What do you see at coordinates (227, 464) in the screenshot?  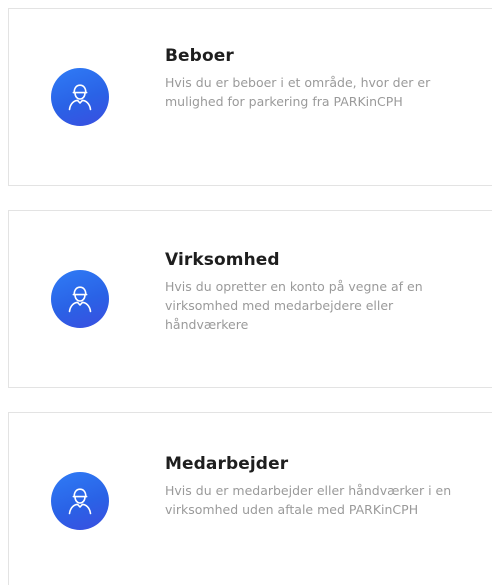 I see `account-type-title: Medarbejder` at bounding box center [227, 464].